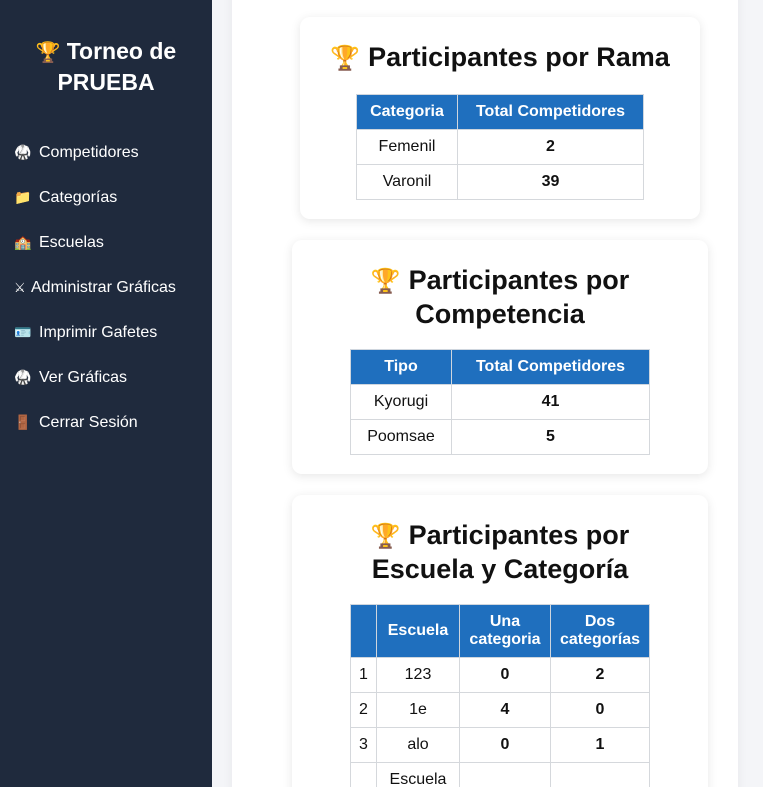 The width and height of the screenshot is (763, 787). What do you see at coordinates (505, 631) in the screenshot?
I see `column-header: Una categoria` at bounding box center [505, 631].